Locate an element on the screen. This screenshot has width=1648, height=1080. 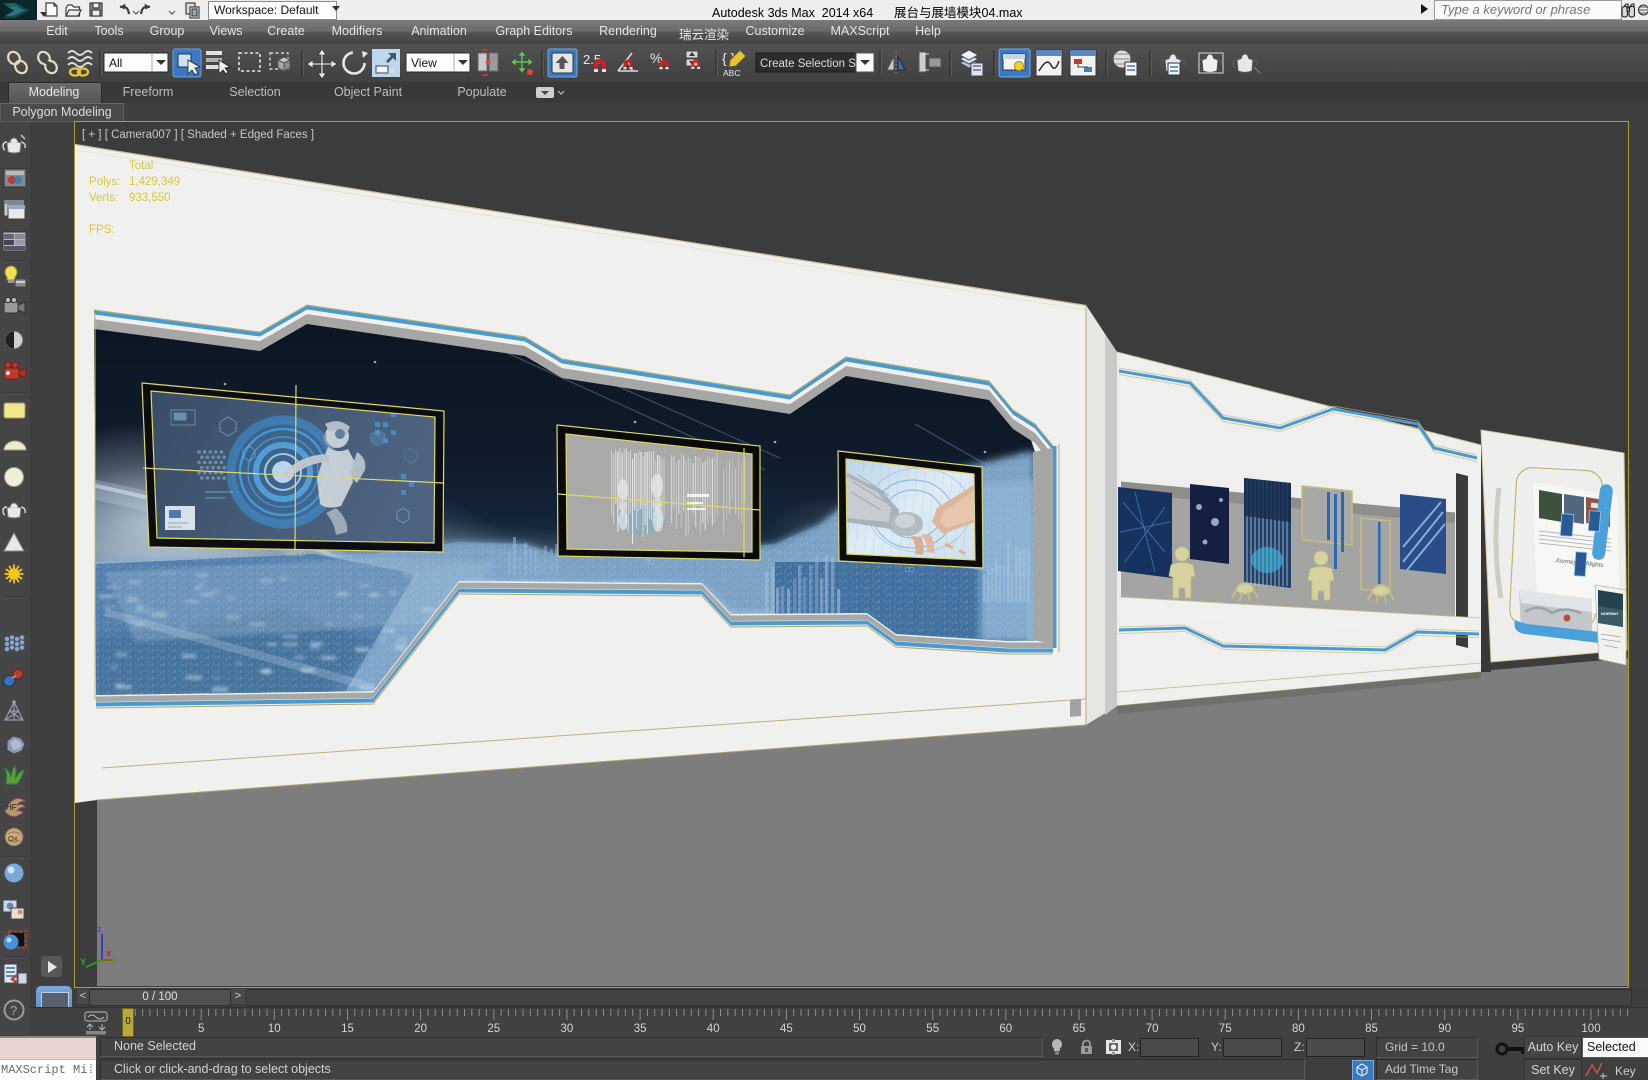
svg-text: Ox is located at coordinates (13, 838).